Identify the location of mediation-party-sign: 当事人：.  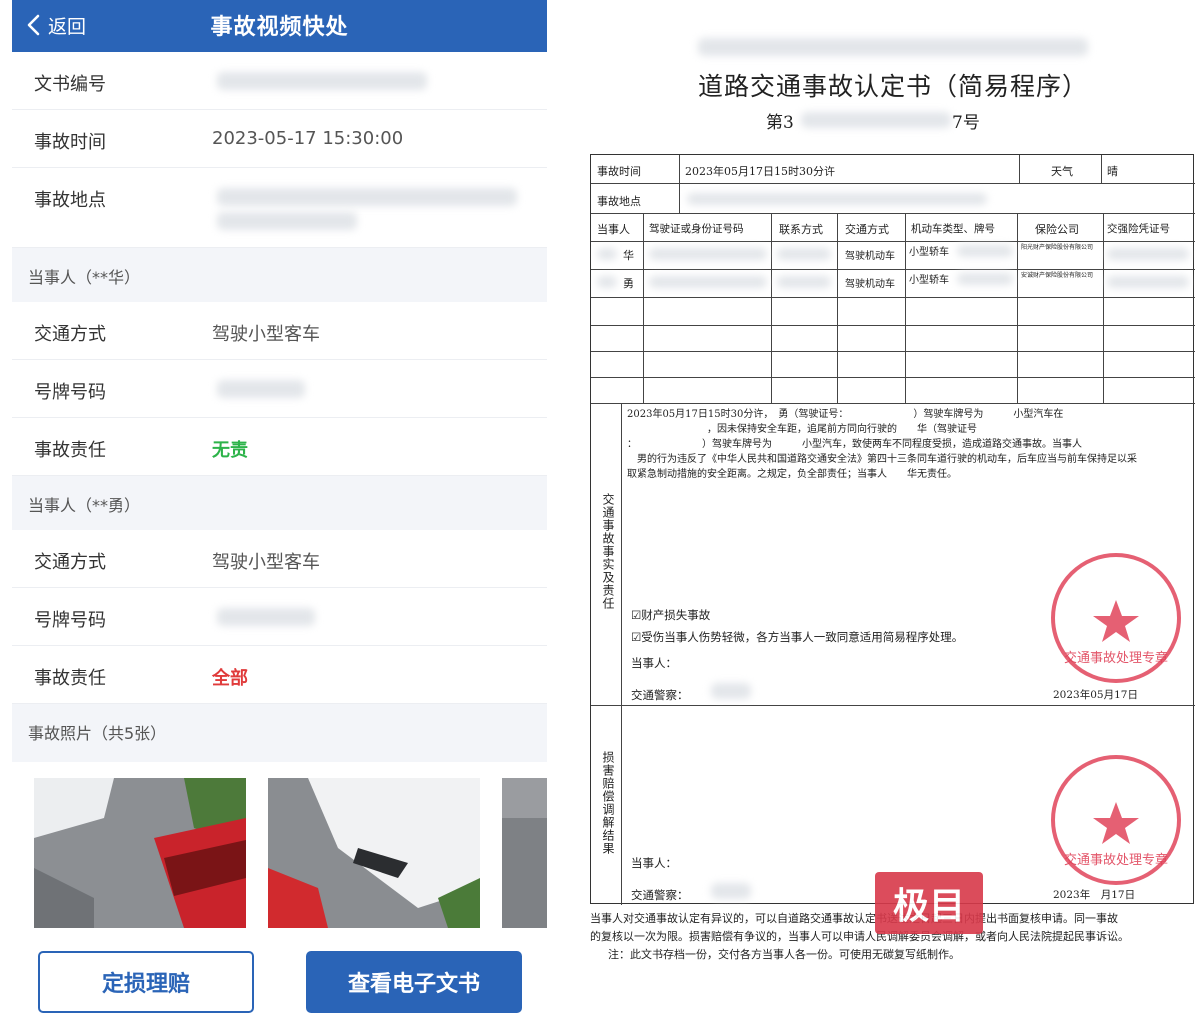
(654, 863).